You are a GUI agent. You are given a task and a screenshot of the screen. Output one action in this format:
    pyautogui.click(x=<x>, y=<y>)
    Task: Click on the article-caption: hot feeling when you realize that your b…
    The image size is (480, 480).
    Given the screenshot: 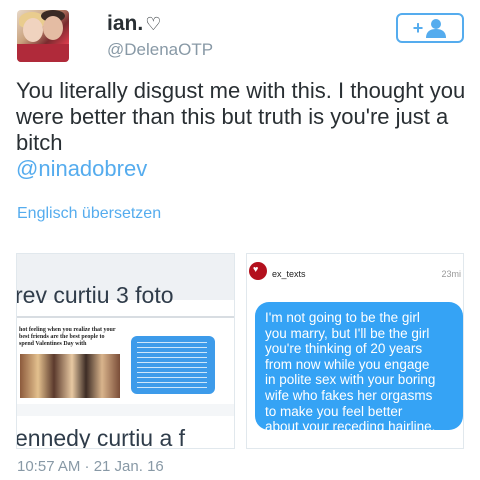 What is the action you would take?
    pyautogui.click(x=67, y=337)
    